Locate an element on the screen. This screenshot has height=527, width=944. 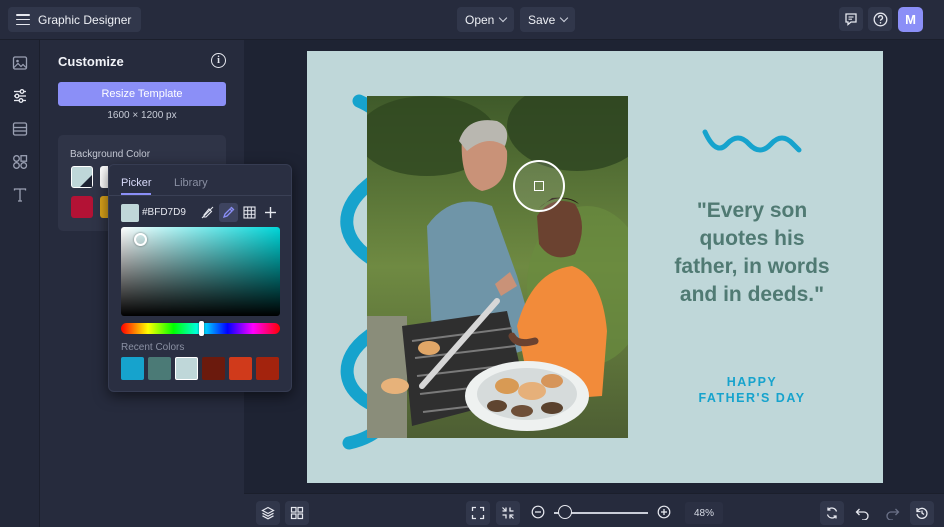
redo-icon is located at coordinates (892, 514).